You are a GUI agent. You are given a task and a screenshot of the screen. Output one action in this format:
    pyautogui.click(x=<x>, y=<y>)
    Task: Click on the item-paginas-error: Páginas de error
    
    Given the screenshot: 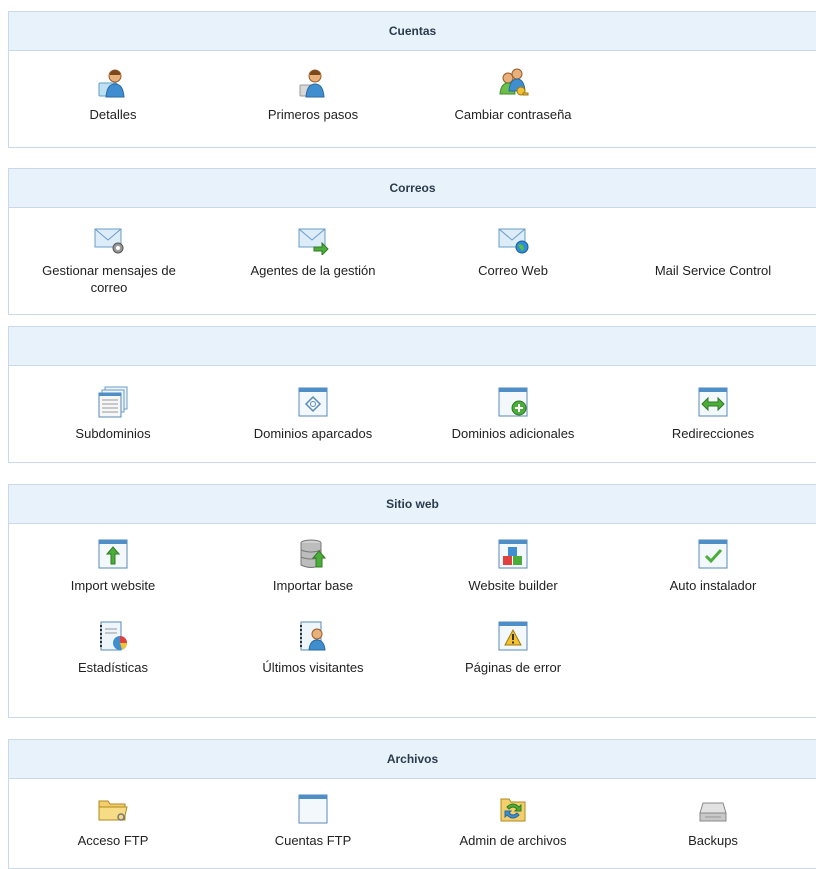 What is the action you would take?
    pyautogui.click(x=513, y=648)
    